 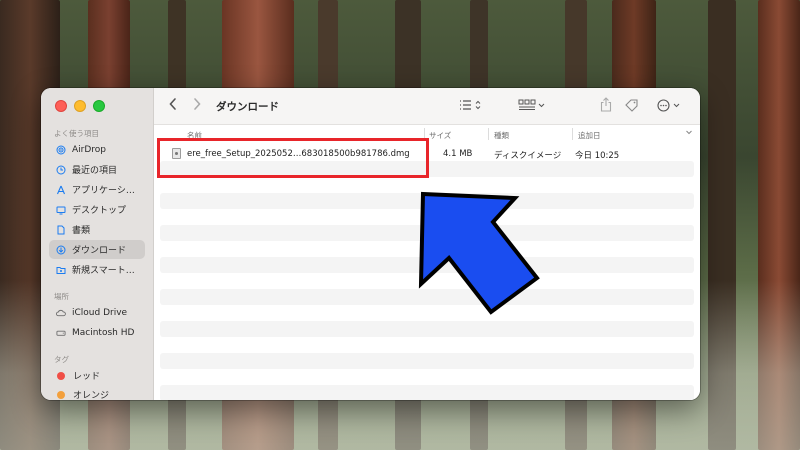 I want to click on sidebar-item-tag-orange: オレンジ, so click(x=97, y=392).